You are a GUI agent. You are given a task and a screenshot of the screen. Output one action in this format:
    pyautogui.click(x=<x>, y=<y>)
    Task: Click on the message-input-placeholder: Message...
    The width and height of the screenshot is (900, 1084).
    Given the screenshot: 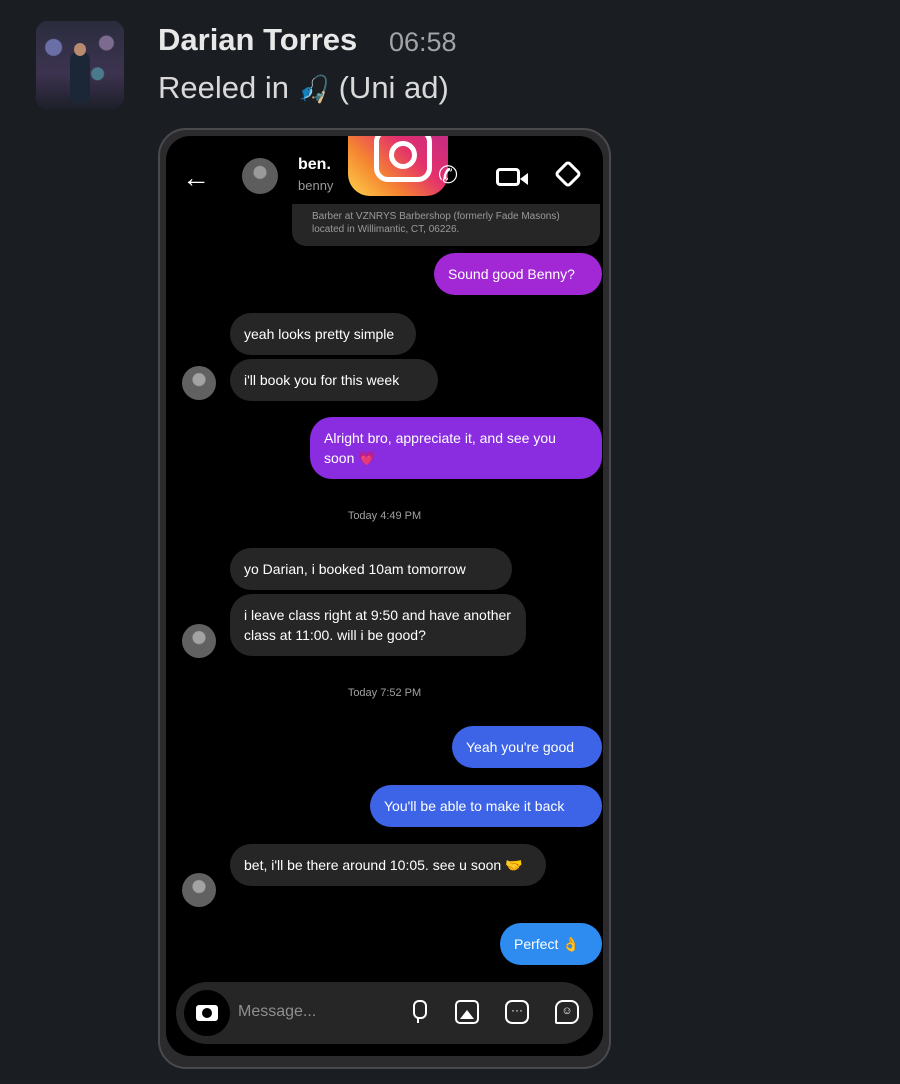 What is the action you would take?
    pyautogui.click(x=277, y=1011)
    